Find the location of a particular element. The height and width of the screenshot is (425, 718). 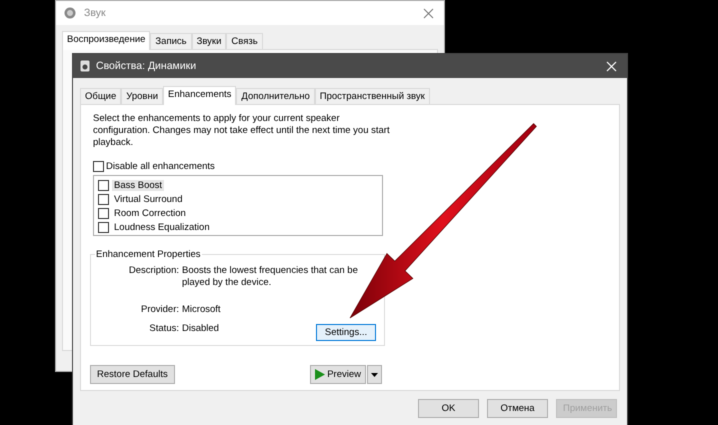

tab: Воспроизведение is located at coordinates (106, 40).